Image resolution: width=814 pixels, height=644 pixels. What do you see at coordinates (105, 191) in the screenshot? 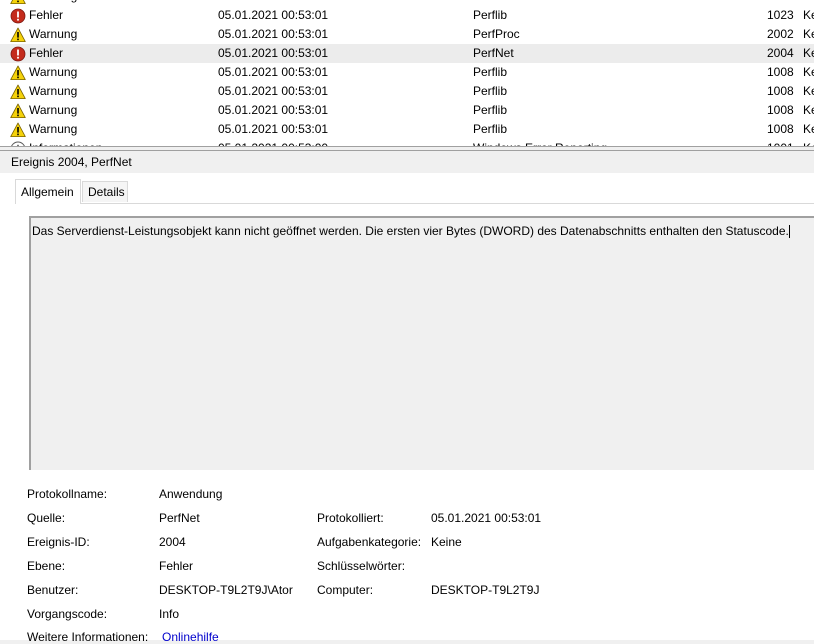
I see `tab-details: Details` at bounding box center [105, 191].